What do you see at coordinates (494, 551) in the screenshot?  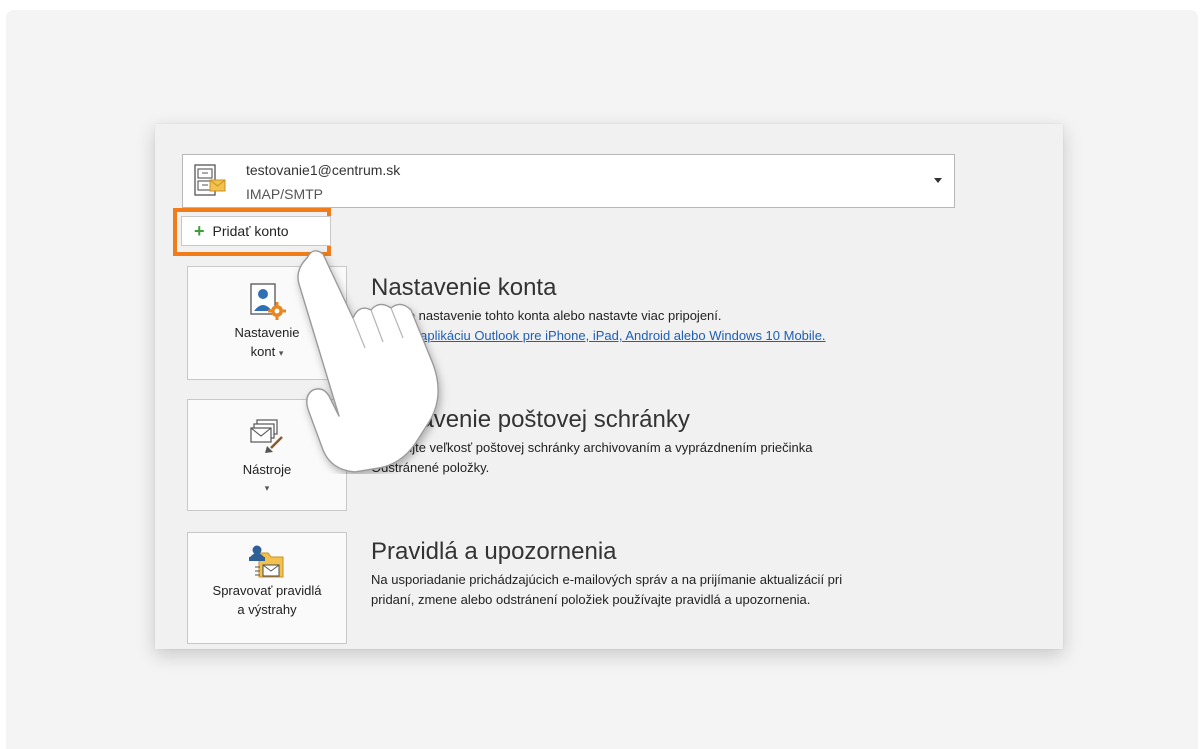 I see `rules-alerts-title: Pravidlá a upozornenia` at bounding box center [494, 551].